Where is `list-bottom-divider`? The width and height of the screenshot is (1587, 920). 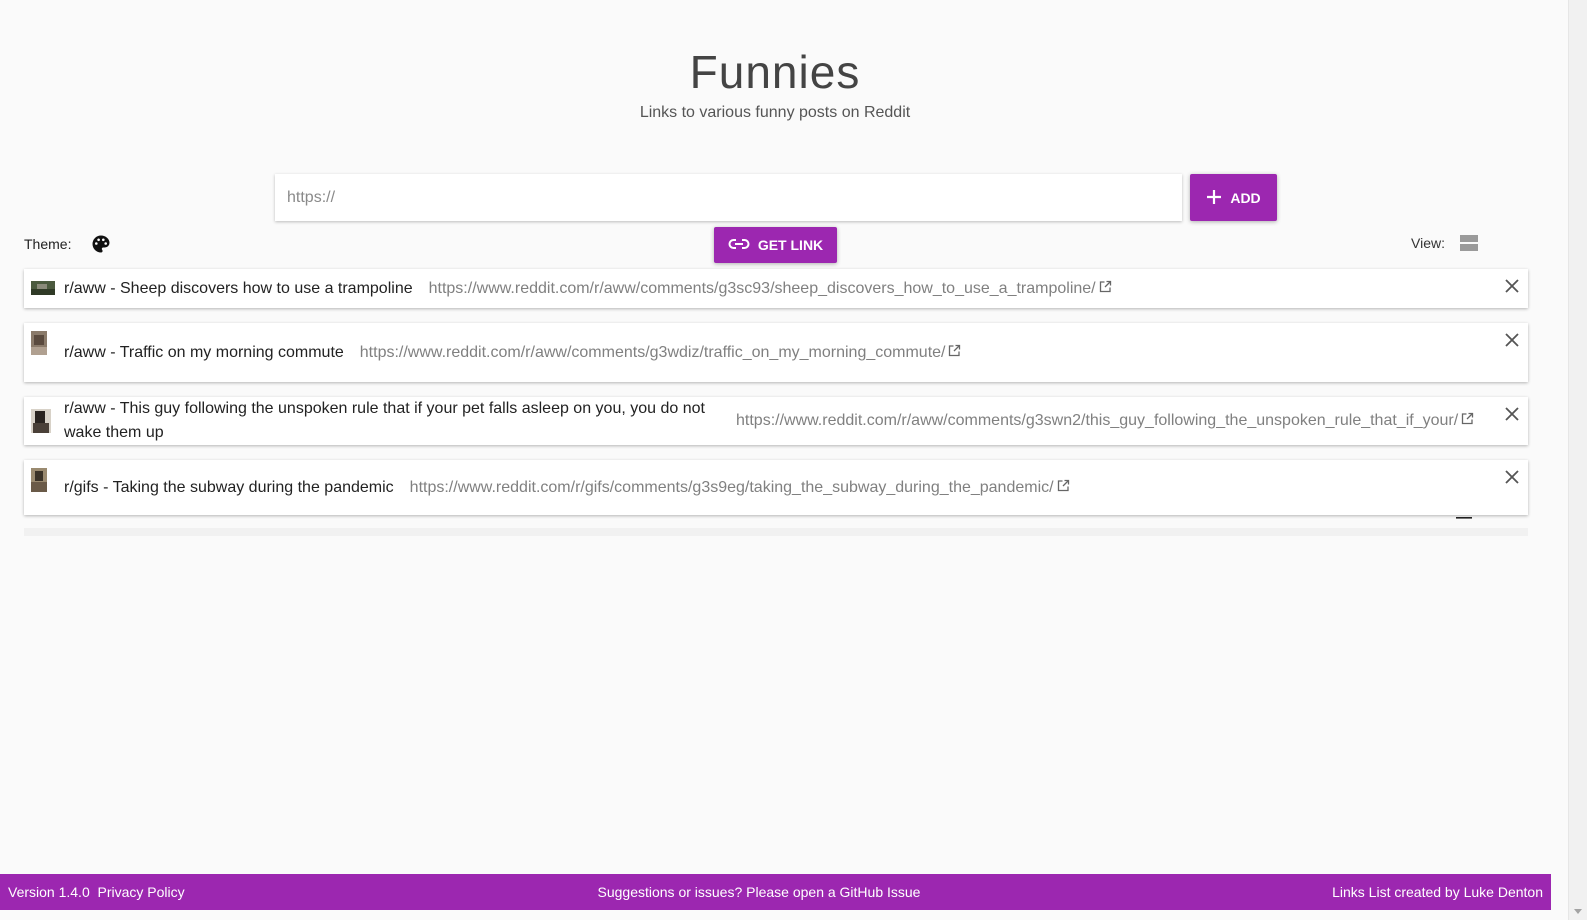
list-bottom-divider is located at coordinates (776, 532).